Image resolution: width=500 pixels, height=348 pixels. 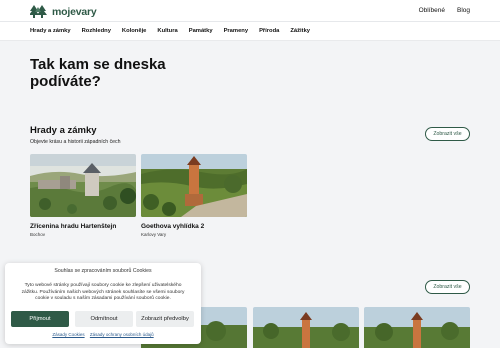 What do you see at coordinates (63, 130) in the screenshot?
I see `section-title: Hrady a zámky` at bounding box center [63, 130].